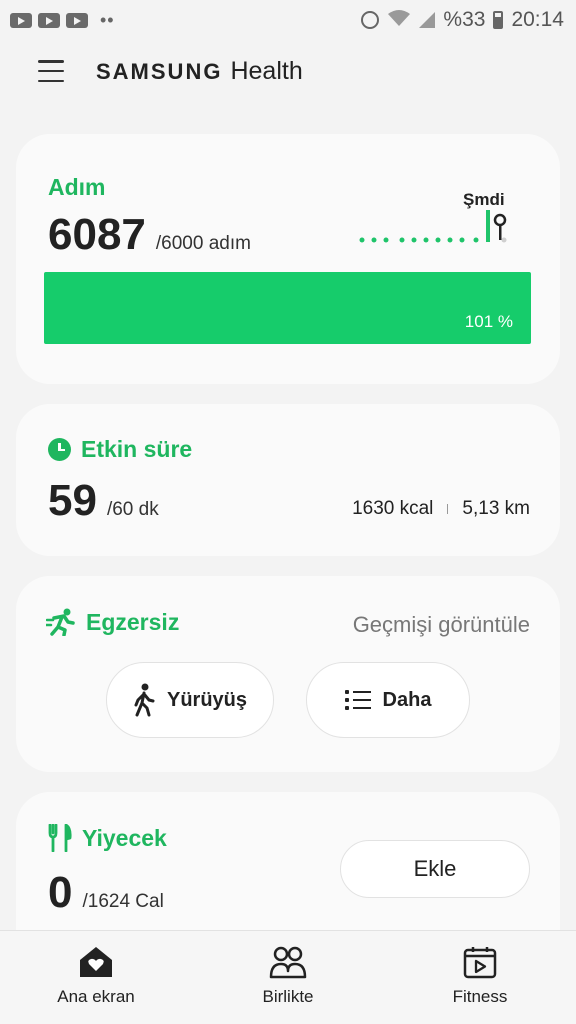  Describe the element at coordinates (288, 20) in the screenshot. I see `status-bar: •• %33 20:14` at that location.